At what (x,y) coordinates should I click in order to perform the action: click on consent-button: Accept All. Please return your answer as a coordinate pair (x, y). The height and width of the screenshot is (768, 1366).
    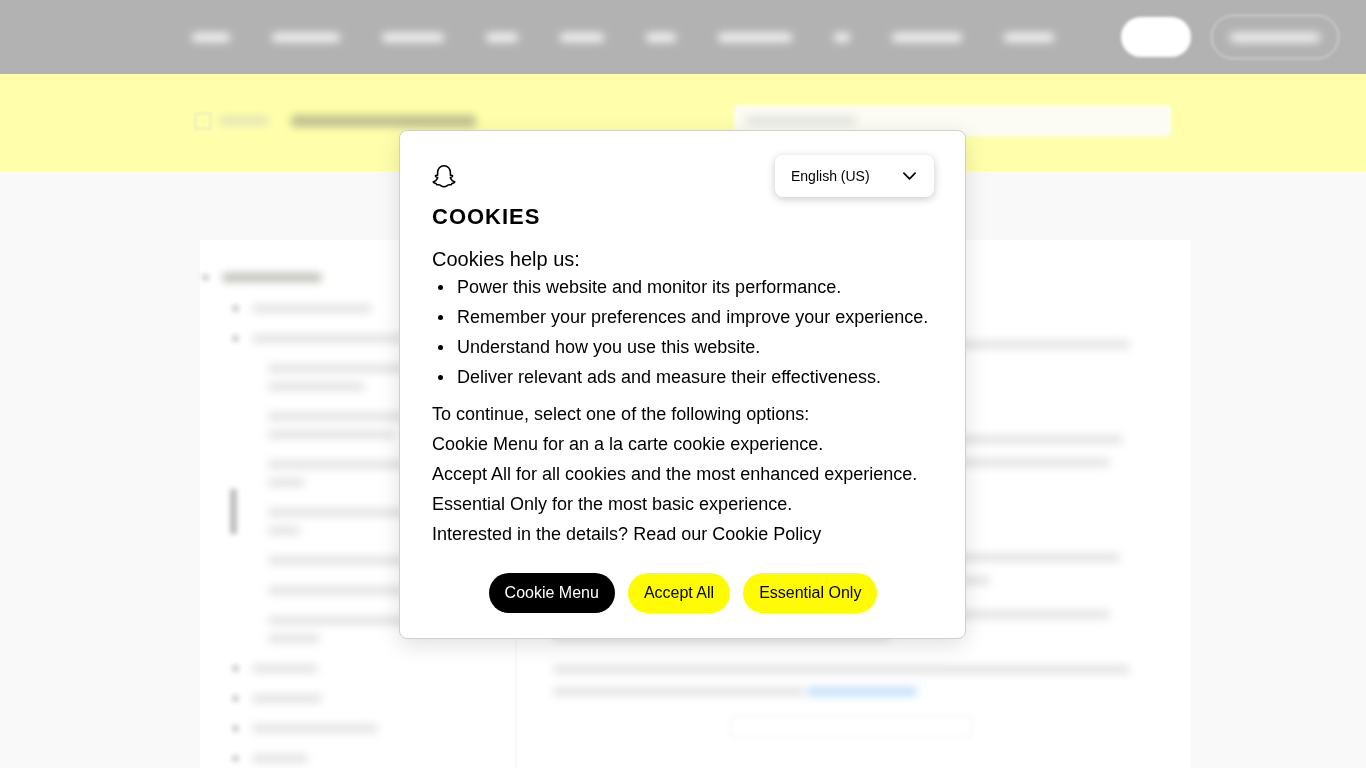
    Looking at the image, I should click on (679, 593).